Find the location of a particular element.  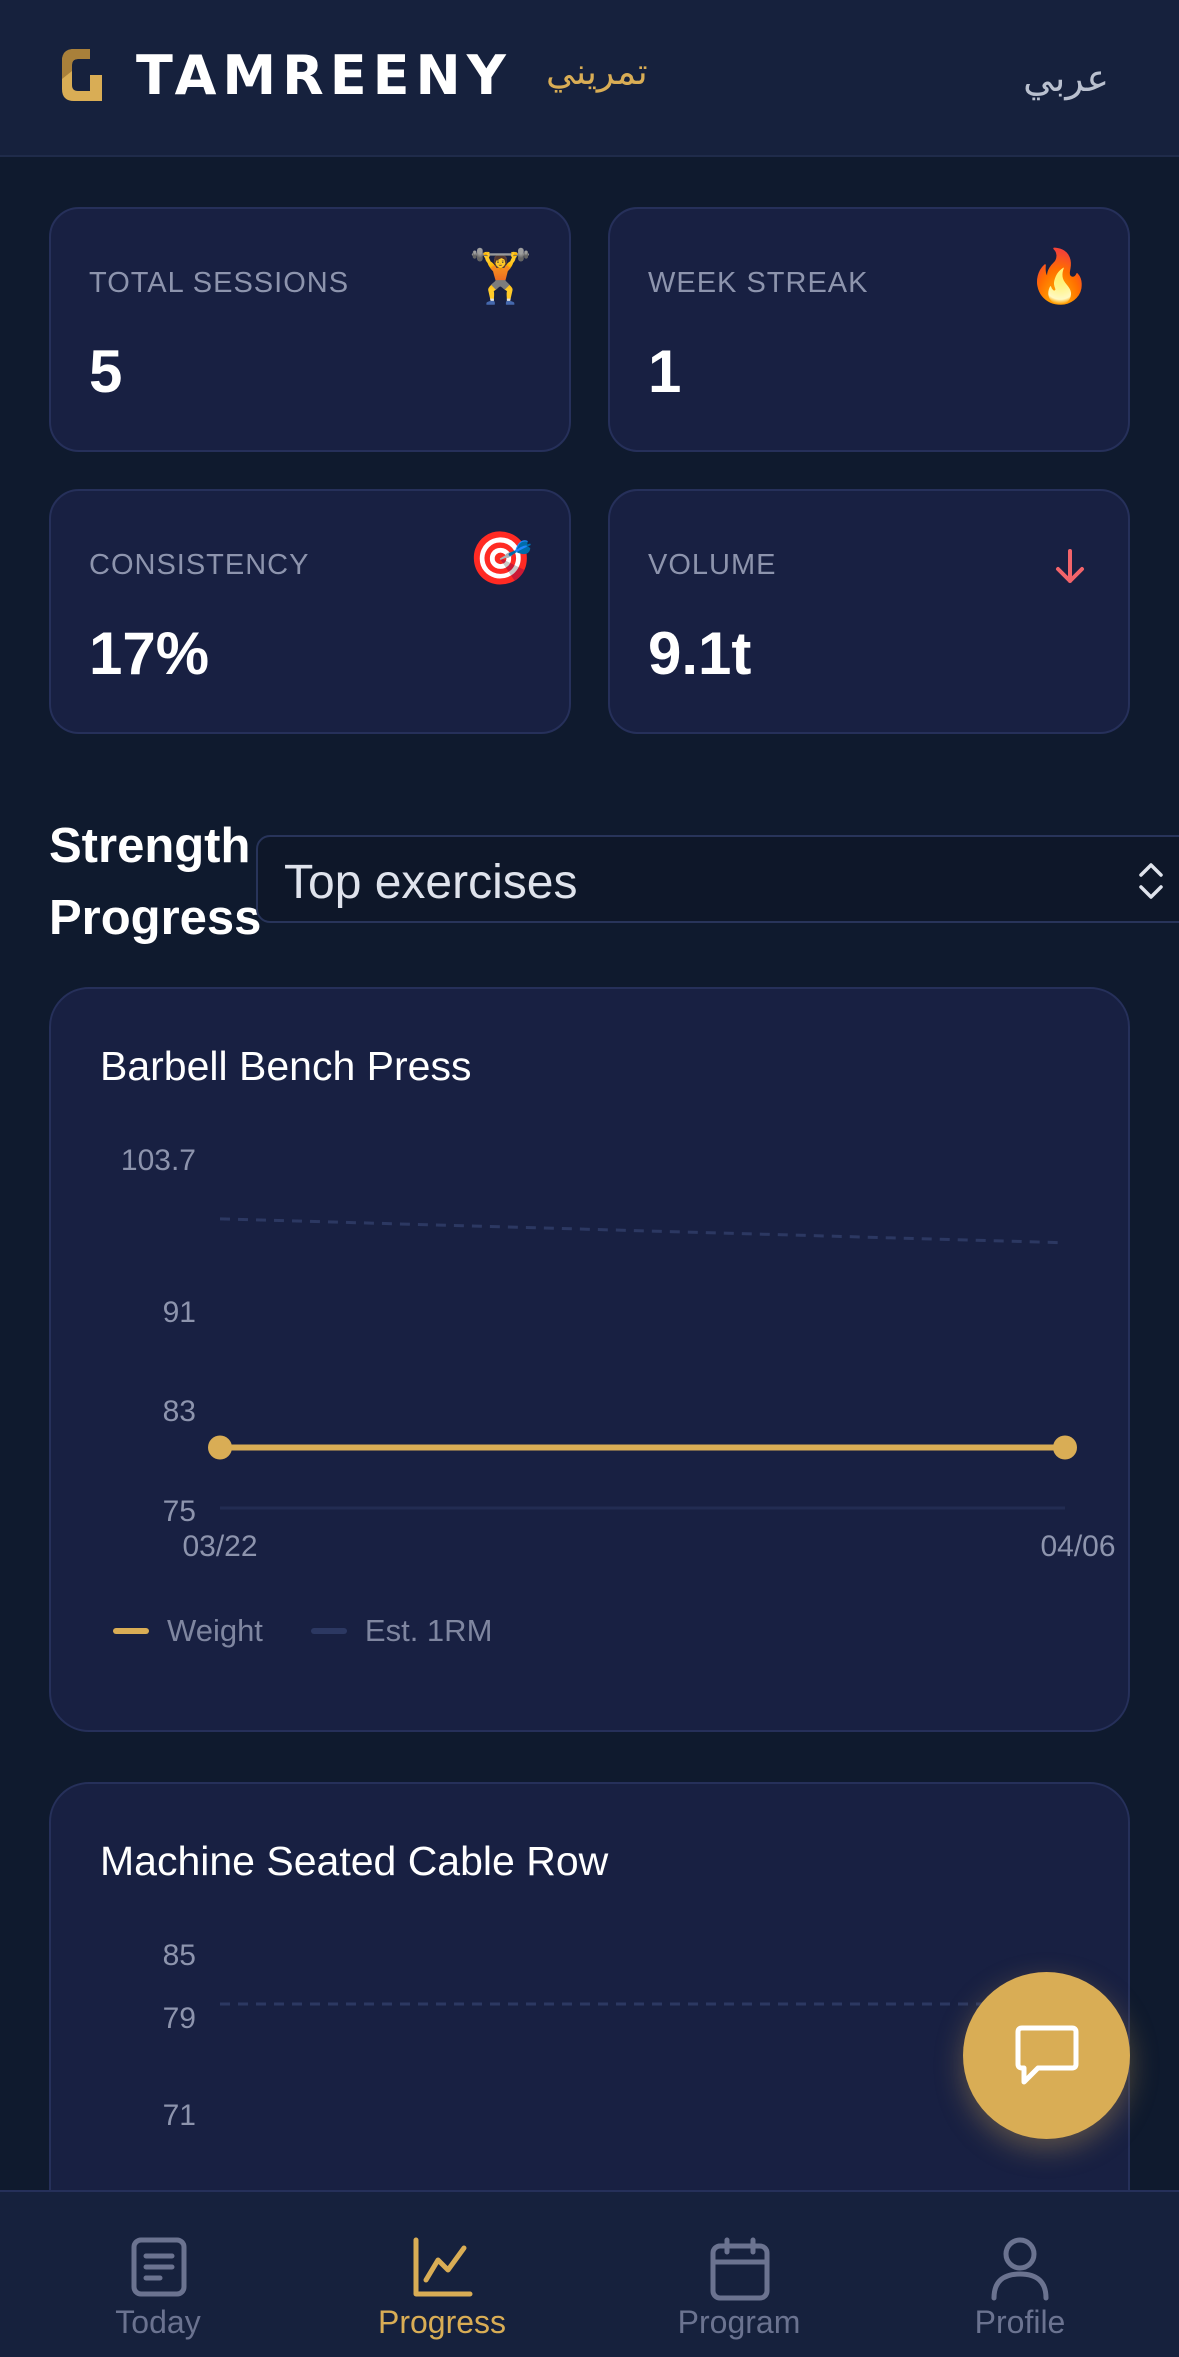

app-header: TAMREENY تمريني عربي is located at coordinates (589, 78).